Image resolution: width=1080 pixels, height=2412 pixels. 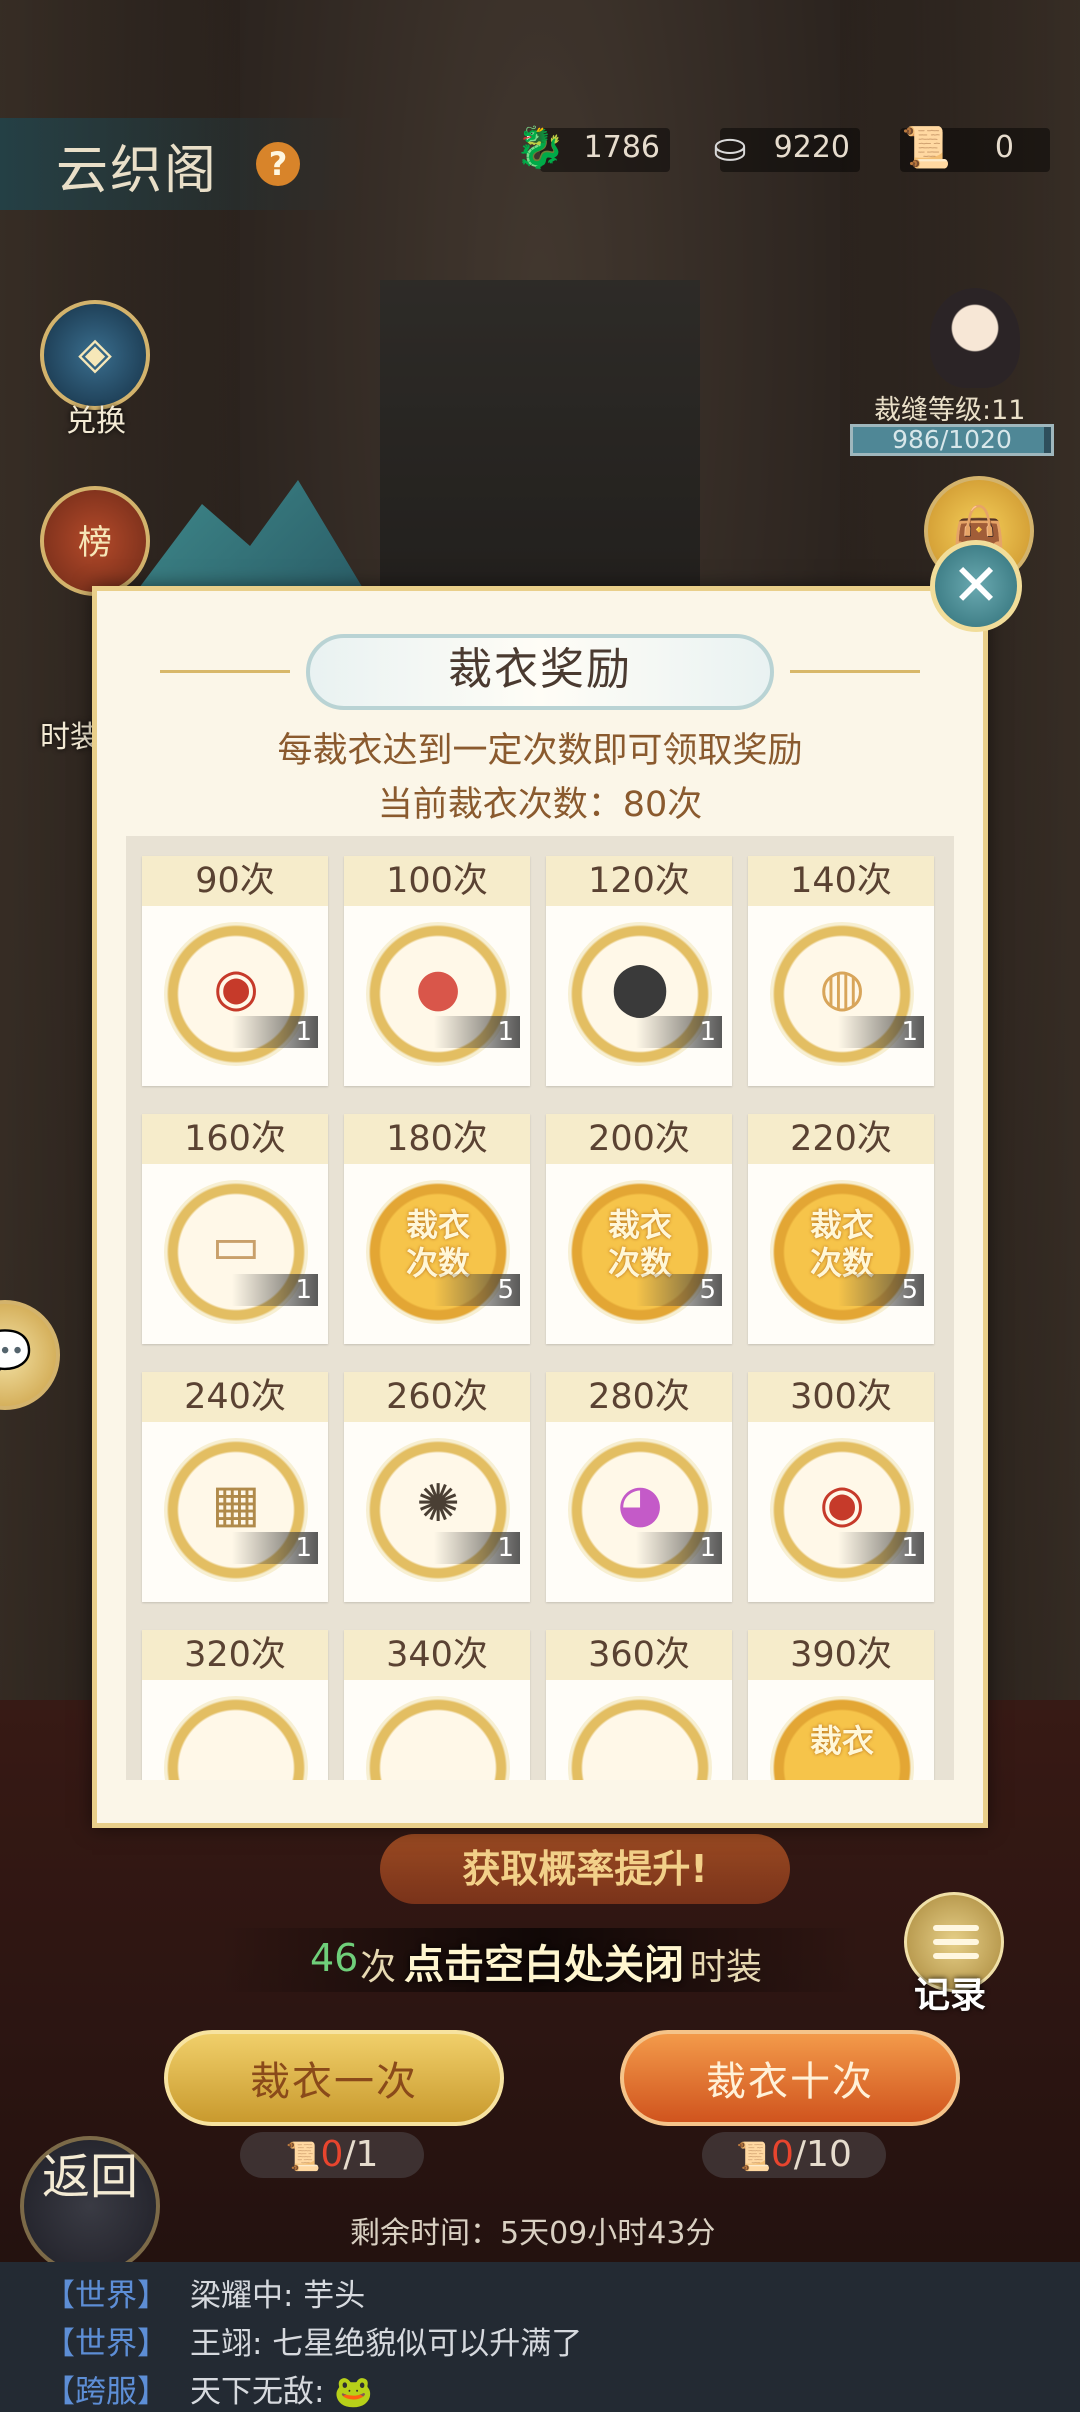 I want to click on chat-message: 梁耀中: 芋头, so click(x=278, y=2296).